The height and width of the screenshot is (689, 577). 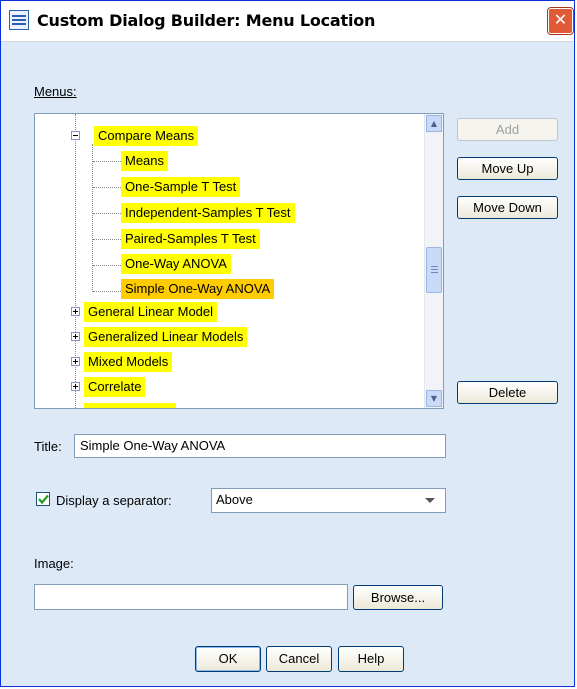 I want to click on menus-label: Menus:, so click(x=55, y=91).